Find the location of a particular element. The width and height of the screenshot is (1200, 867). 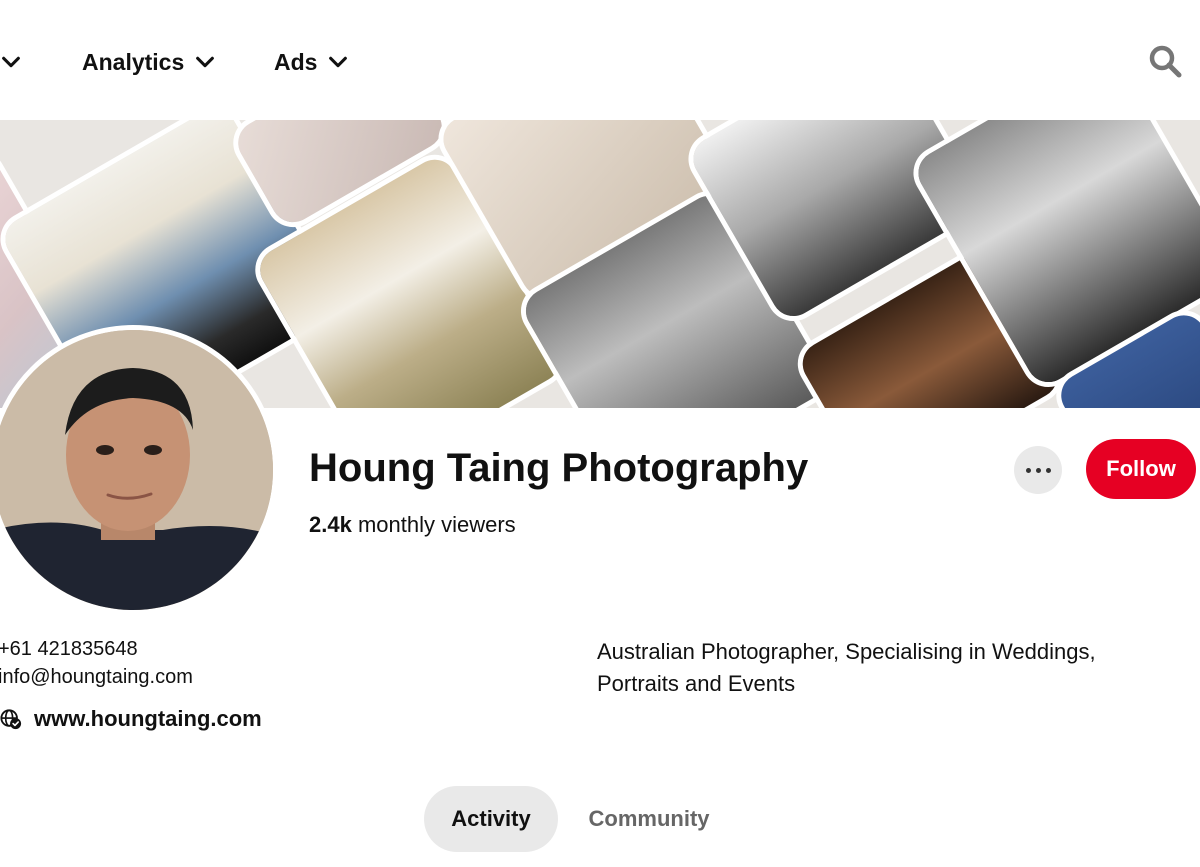

nav-ads: Ads is located at coordinates (311, 62).